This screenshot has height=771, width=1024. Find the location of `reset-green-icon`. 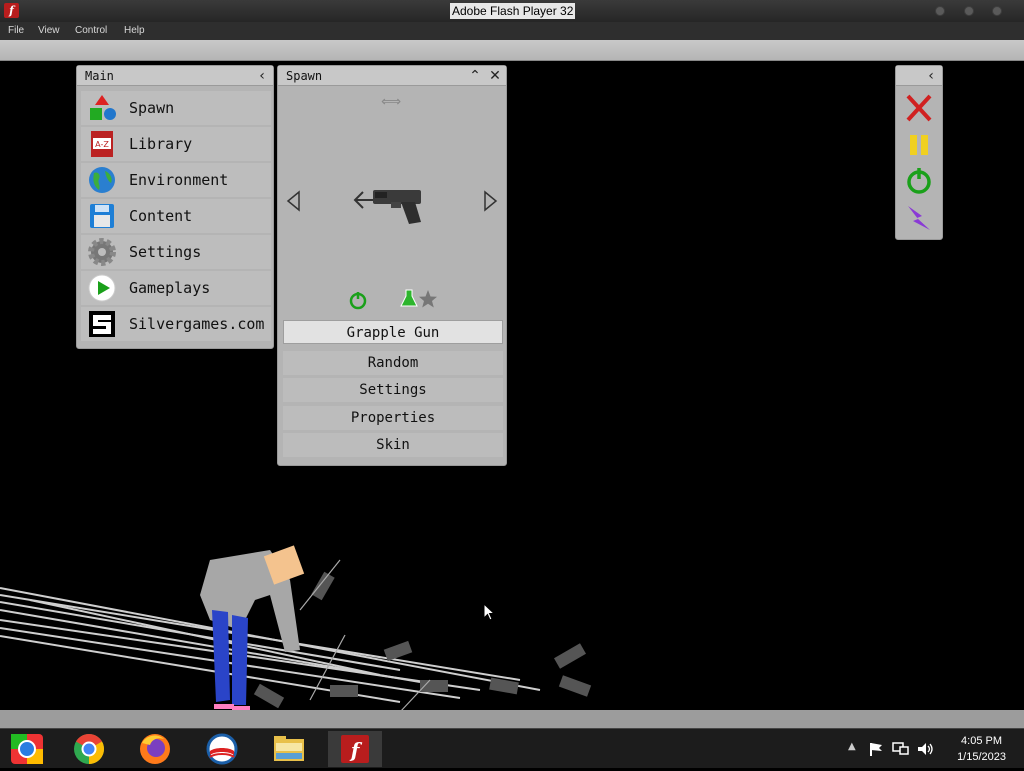

reset-green-icon is located at coordinates (358, 300).